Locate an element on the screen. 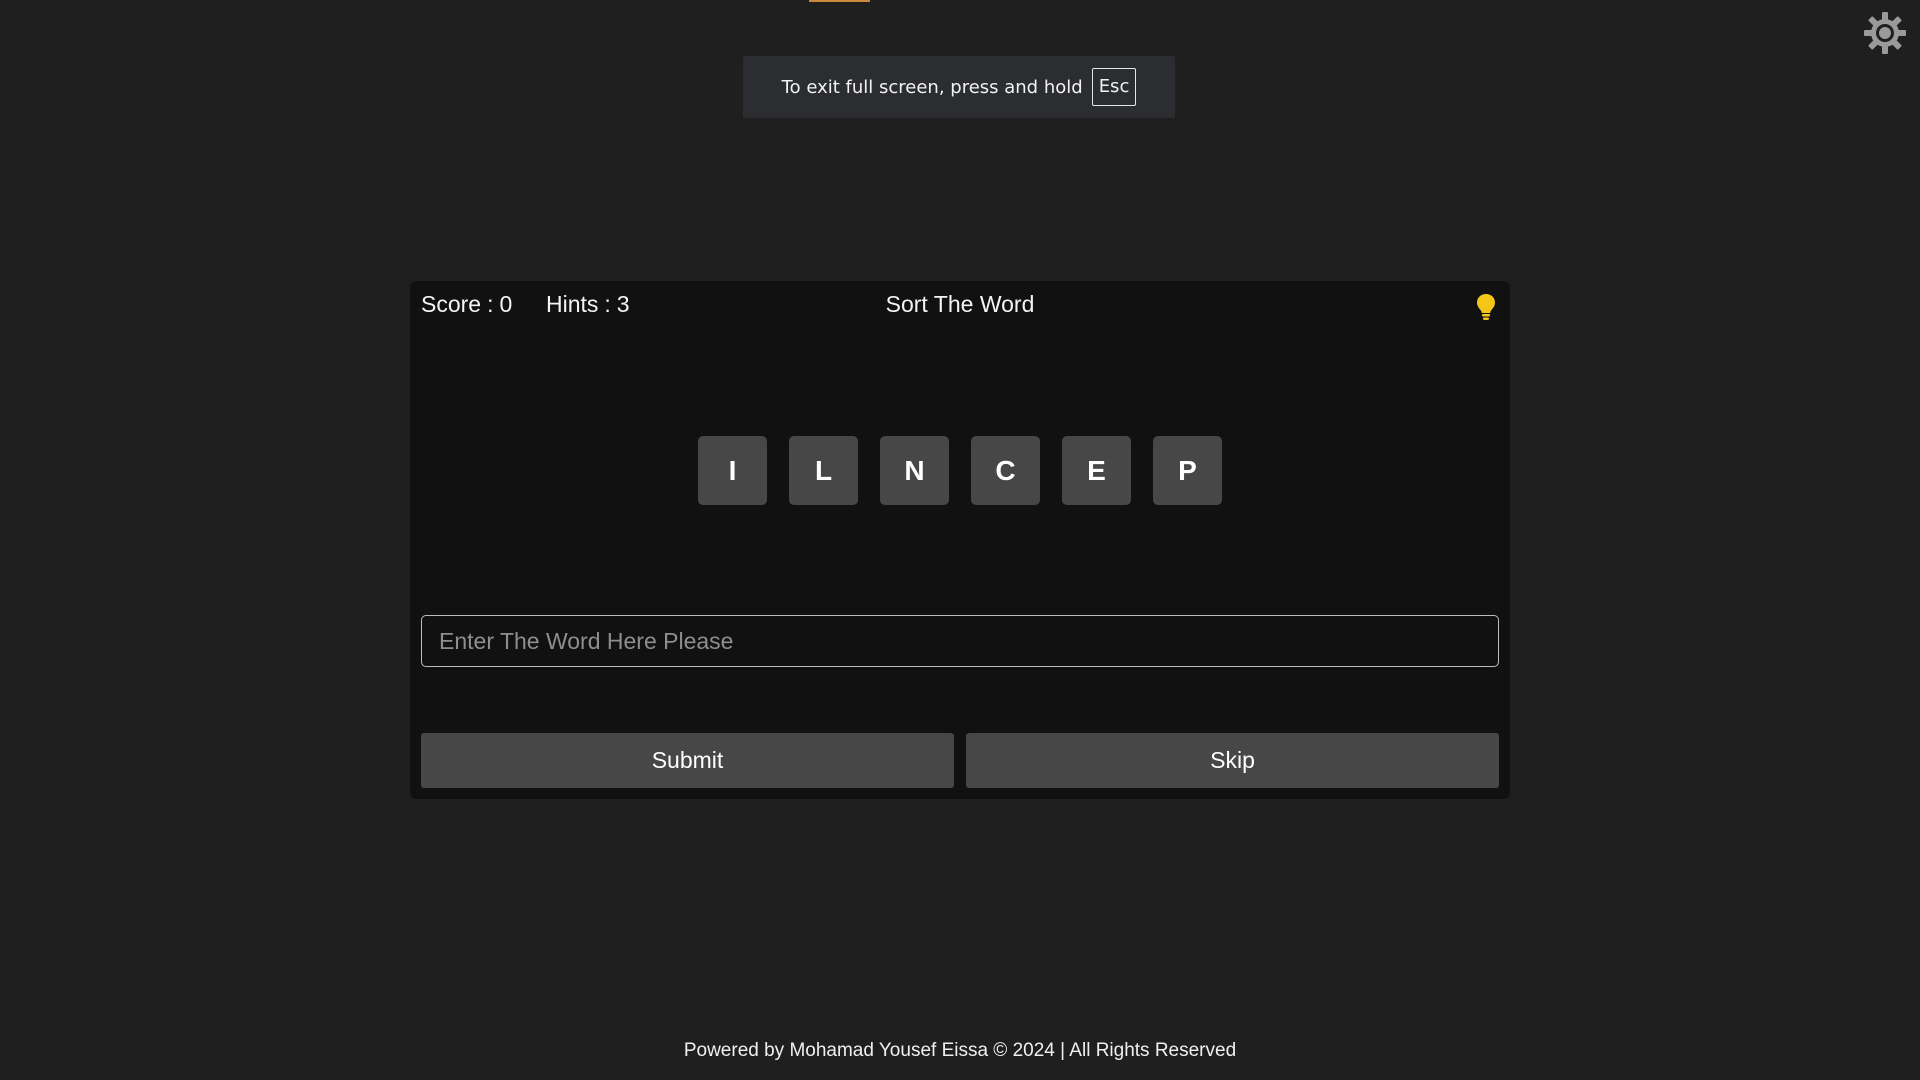  letter-tile: E is located at coordinates (1096, 470).